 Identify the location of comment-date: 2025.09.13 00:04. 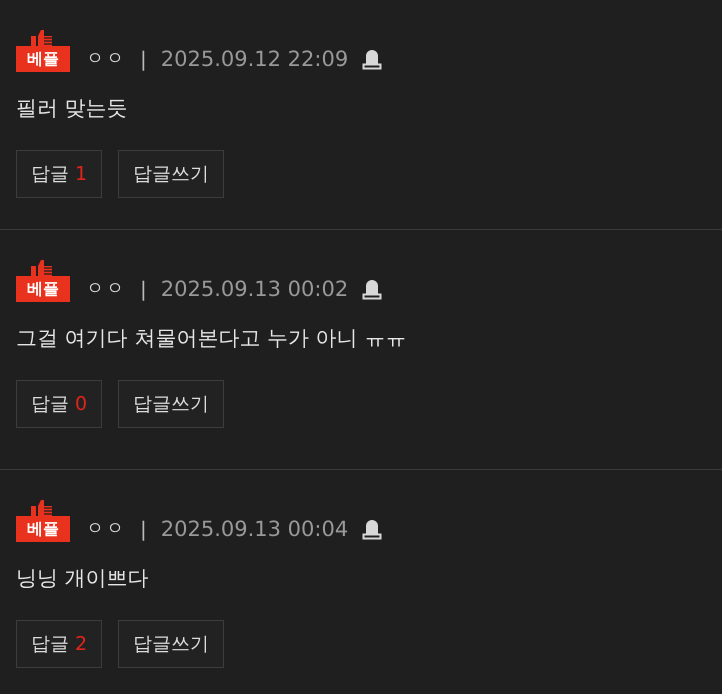
(254, 529).